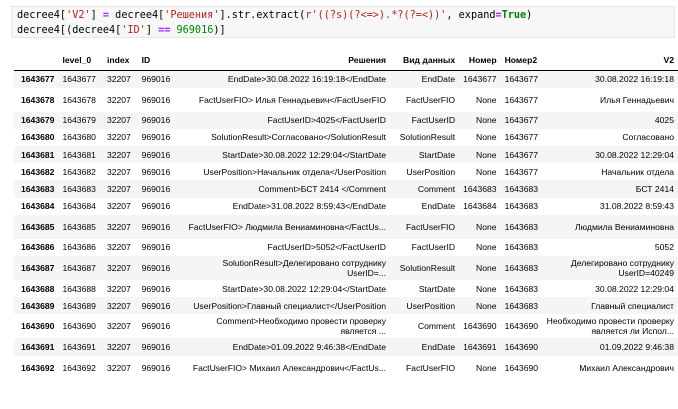 Image resolution: width=678 pixels, height=409 pixels. I want to click on cell-level0: 1643690, so click(79, 326).